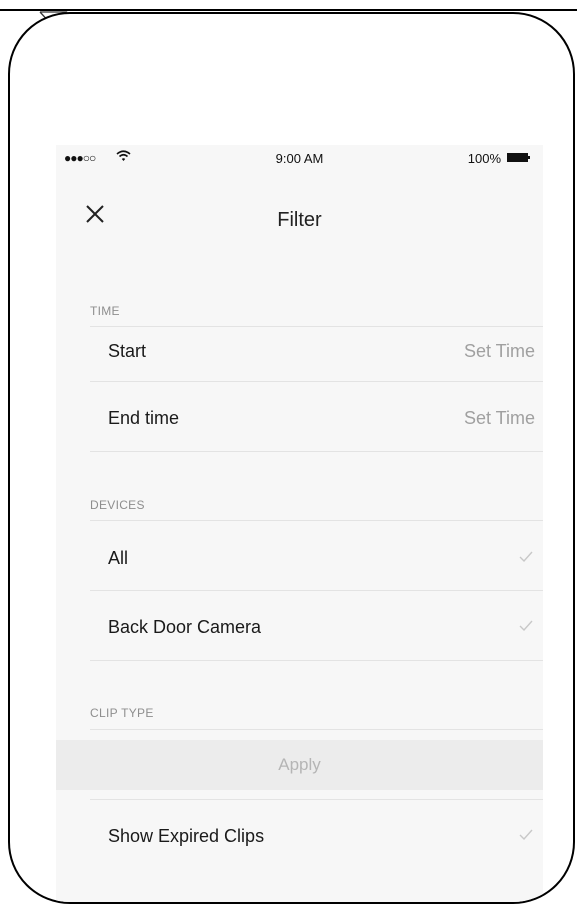 The height and width of the screenshot is (914, 577). What do you see at coordinates (316, 558) in the screenshot?
I see `device-all-row: All` at bounding box center [316, 558].